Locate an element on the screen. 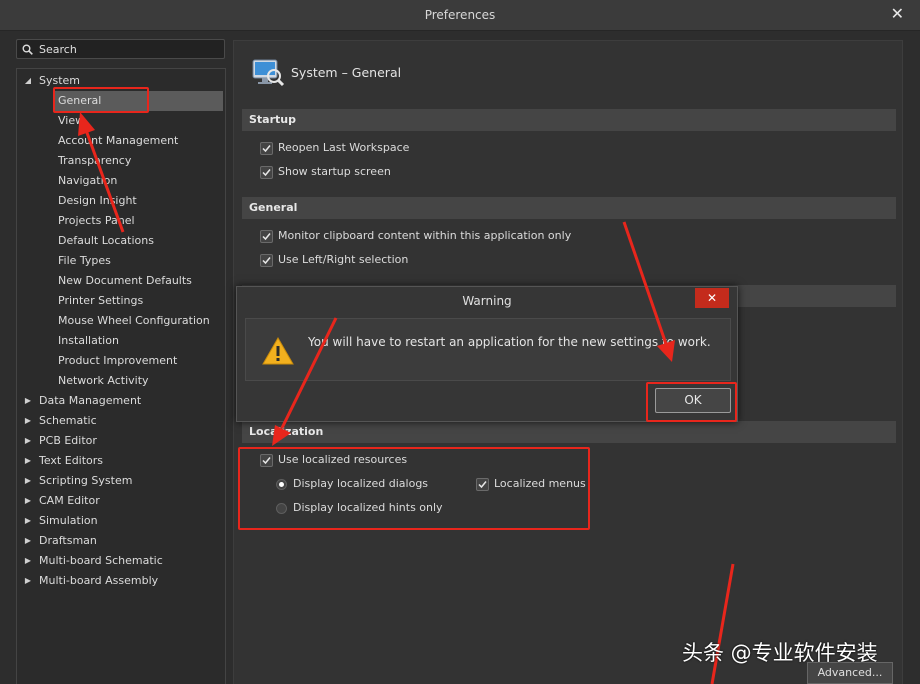 The image size is (920, 684). tree-item-label: Schematic is located at coordinates (68, 420).